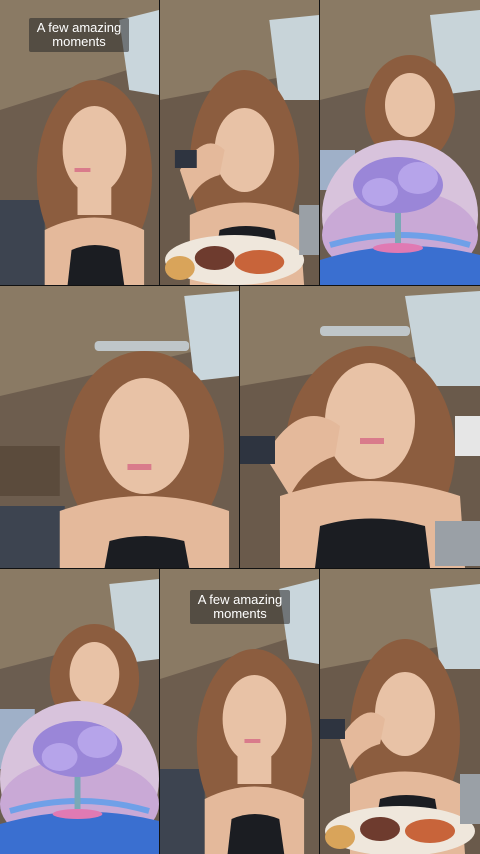 Image resolution: width=480 pixels, height=854 pixels. Describe the element at coordinates (79, 35) in the screenshot. I see `caption-top: A few amazing moments` at that location.